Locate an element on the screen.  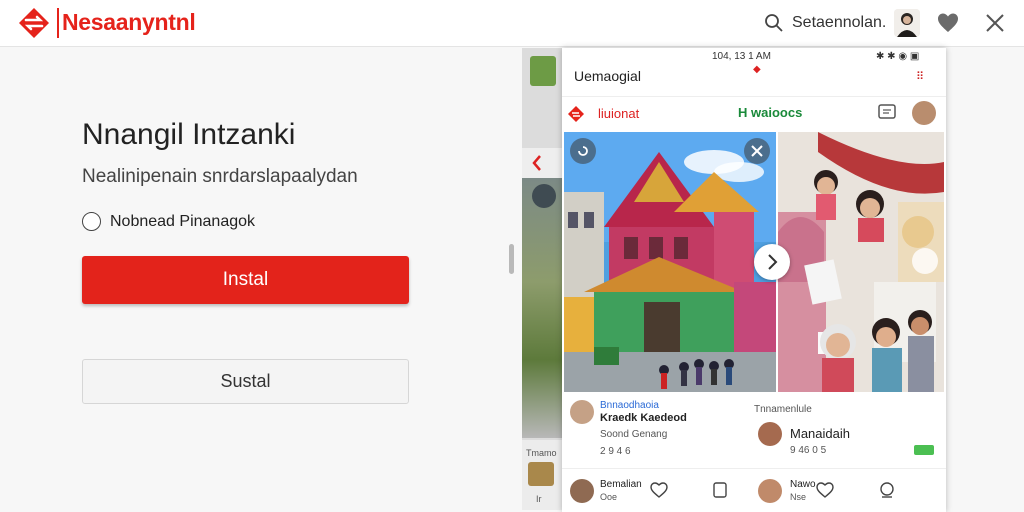
bottom-sub-2: Nse is located at coordinates (798, 497).